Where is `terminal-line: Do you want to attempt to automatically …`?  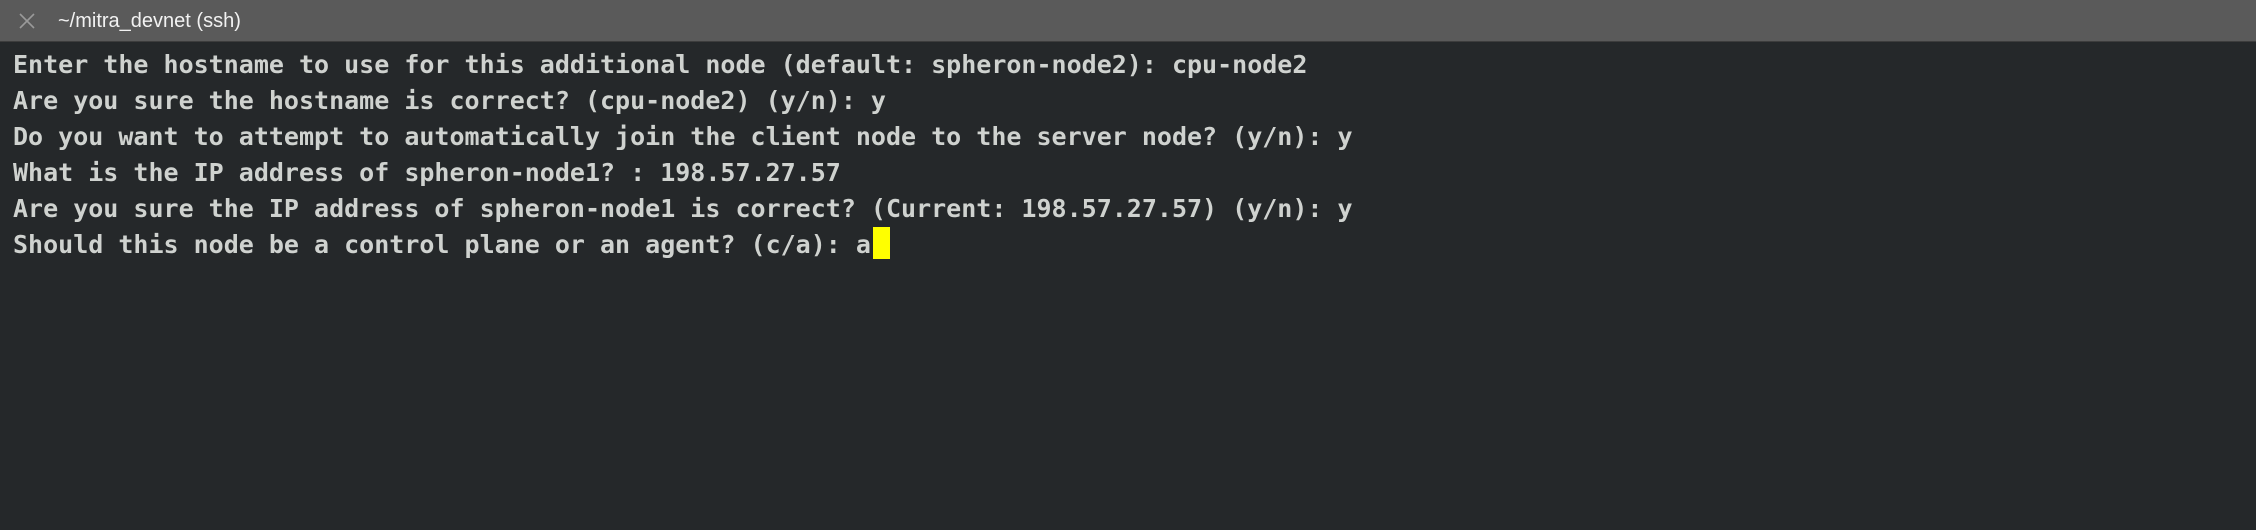 terminal-line: Do you want to attempt to automatically … is located at coordinates (683, 136).